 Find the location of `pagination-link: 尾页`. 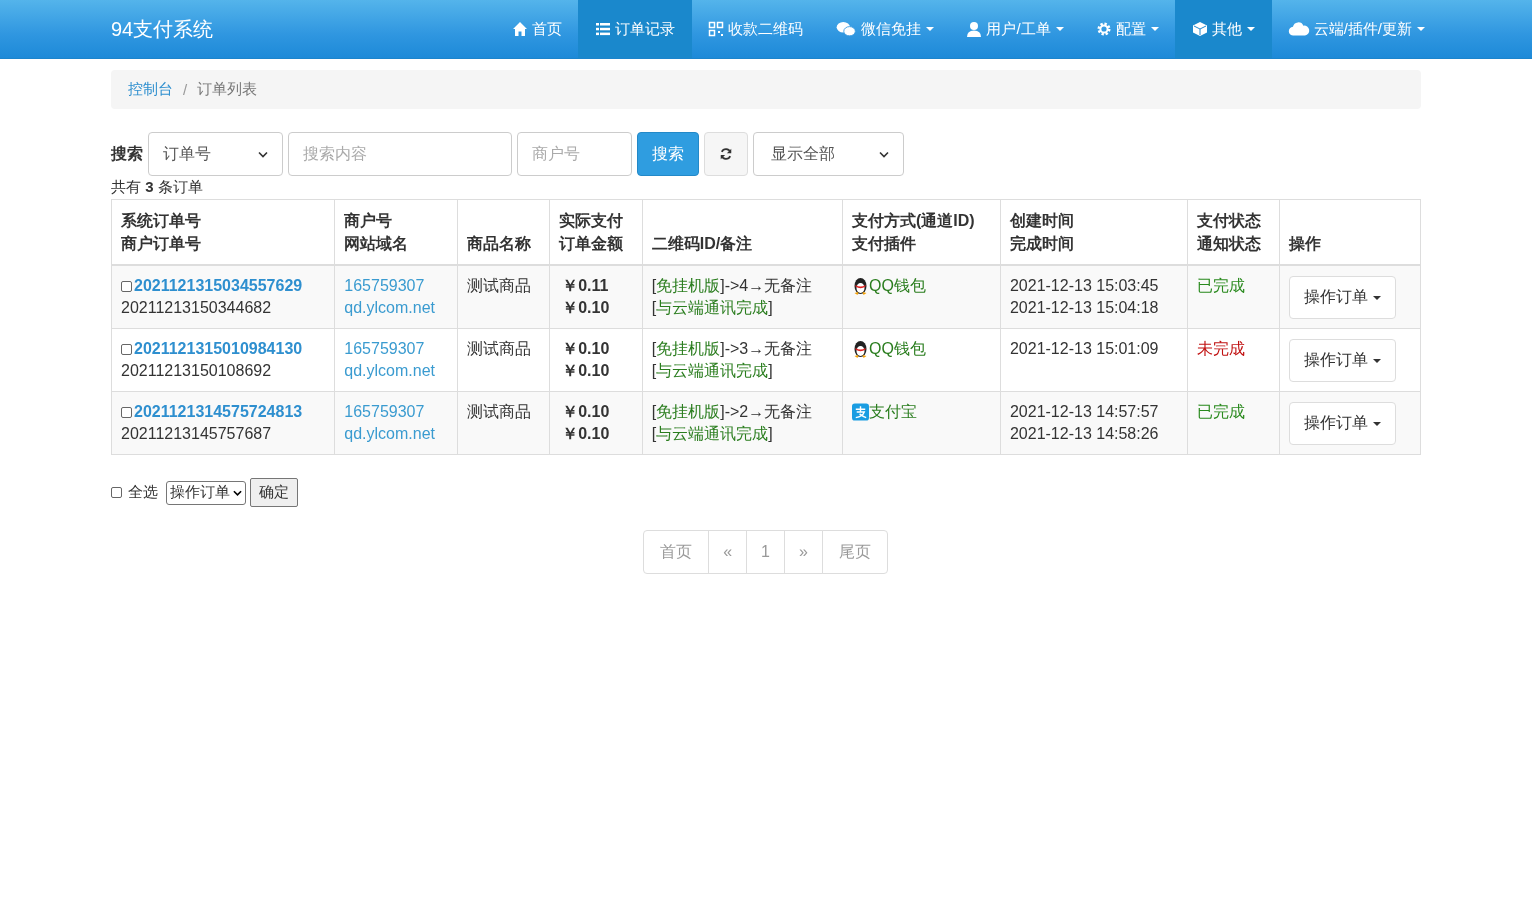

pagination-link: 尾页 is located at coordinates (854, 552).